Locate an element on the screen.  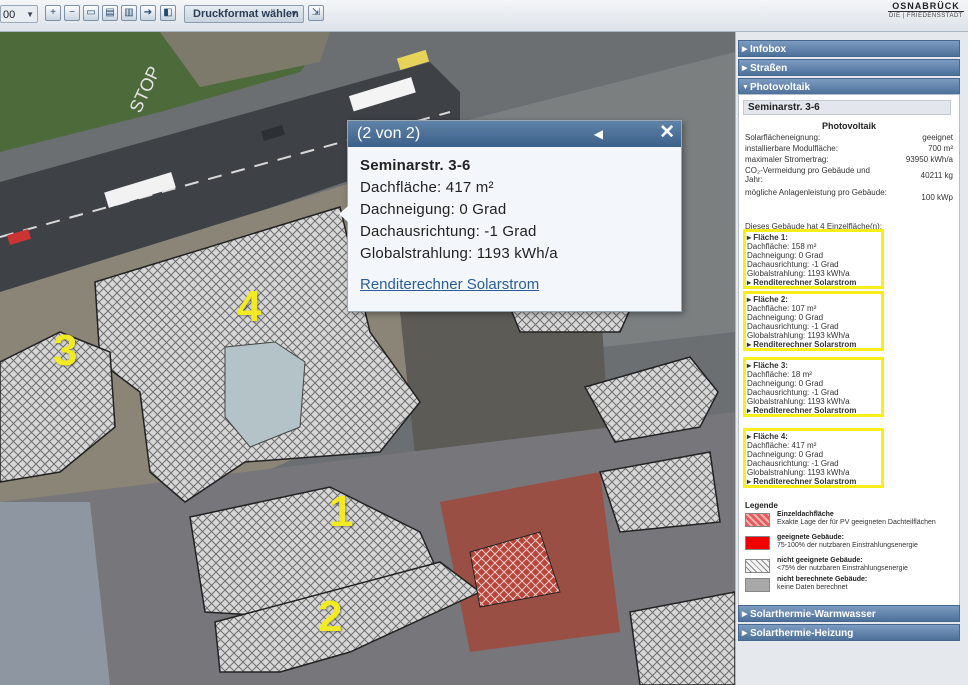
section-label: Photovoltaik is located at coordinates (780, 87).